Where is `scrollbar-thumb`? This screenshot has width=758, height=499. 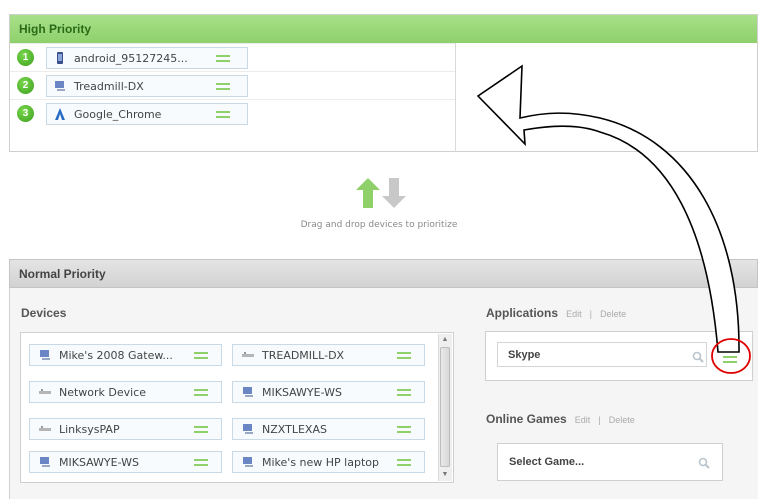 scrollbar-thumb is located at coordinates (445, 407).